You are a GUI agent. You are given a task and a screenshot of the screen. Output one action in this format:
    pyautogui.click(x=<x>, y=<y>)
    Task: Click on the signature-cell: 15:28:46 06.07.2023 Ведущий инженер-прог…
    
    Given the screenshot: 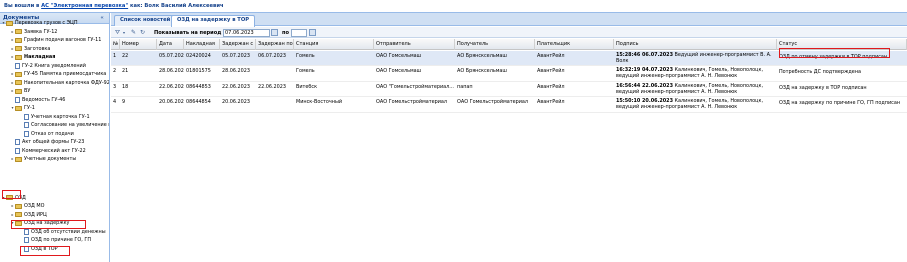 What is the action you would take?
    pyautogui.click(x=695, y=58)
    